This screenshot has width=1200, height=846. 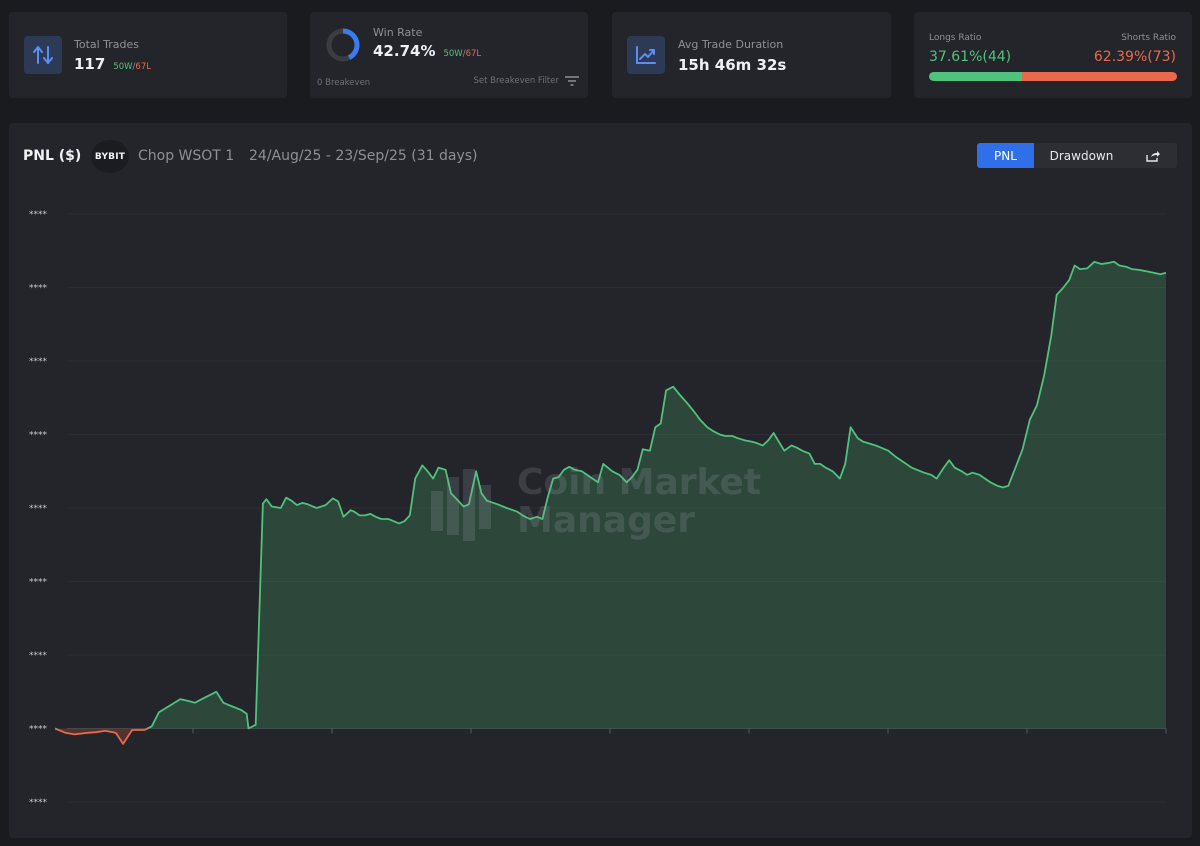 I want to click on share-button, so click(x=1153, y=155).